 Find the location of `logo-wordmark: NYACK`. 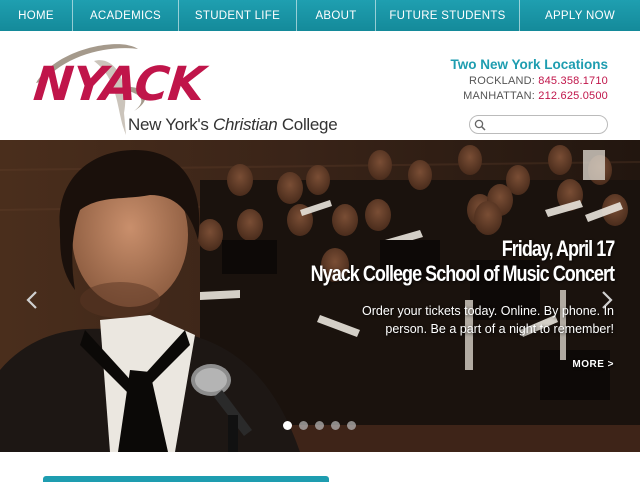

logo-wordmark: NYACK is located at coordinates (119, 84).